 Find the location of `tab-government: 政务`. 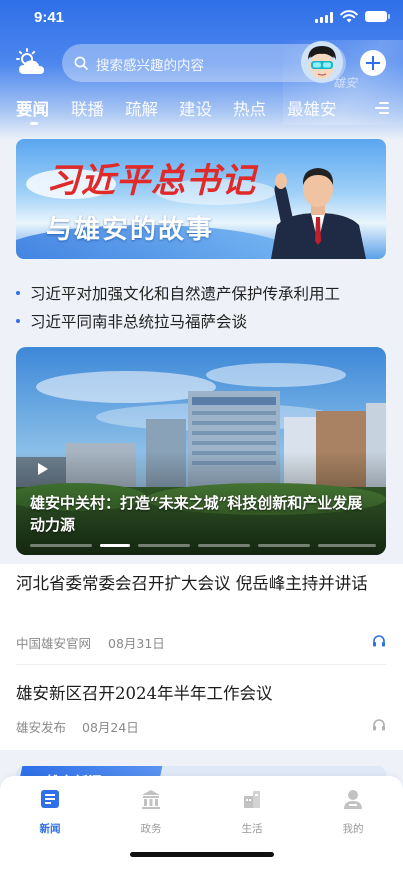

tab-government: 政务 is located at coordinates (151, 812).